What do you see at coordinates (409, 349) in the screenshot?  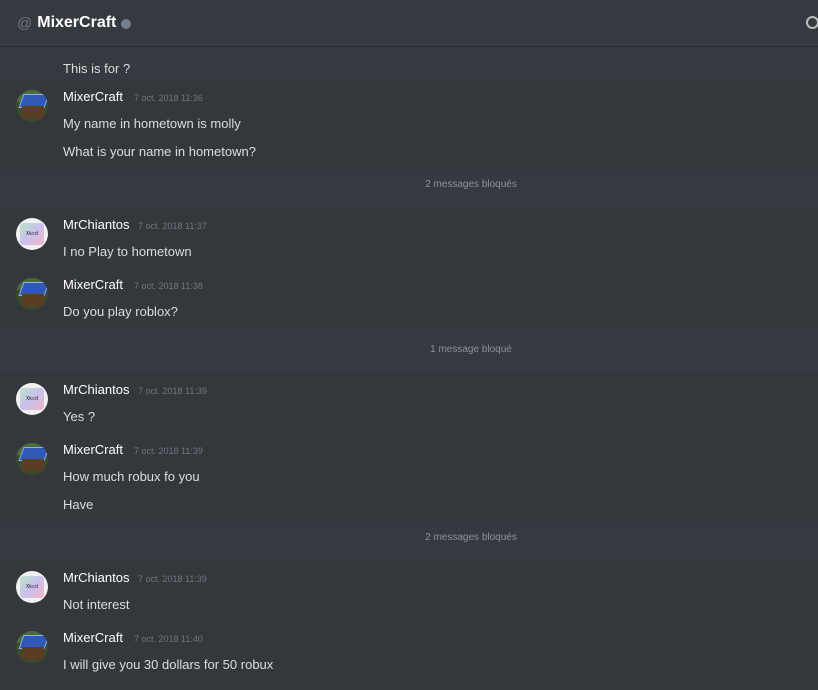 I see `blocked-messages-notice: 1 message bloqué` at bounding box center [409, 349].